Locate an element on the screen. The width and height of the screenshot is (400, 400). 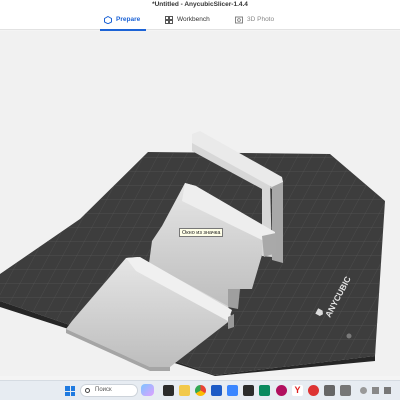
network-icon is located at coordinates (345, 390).